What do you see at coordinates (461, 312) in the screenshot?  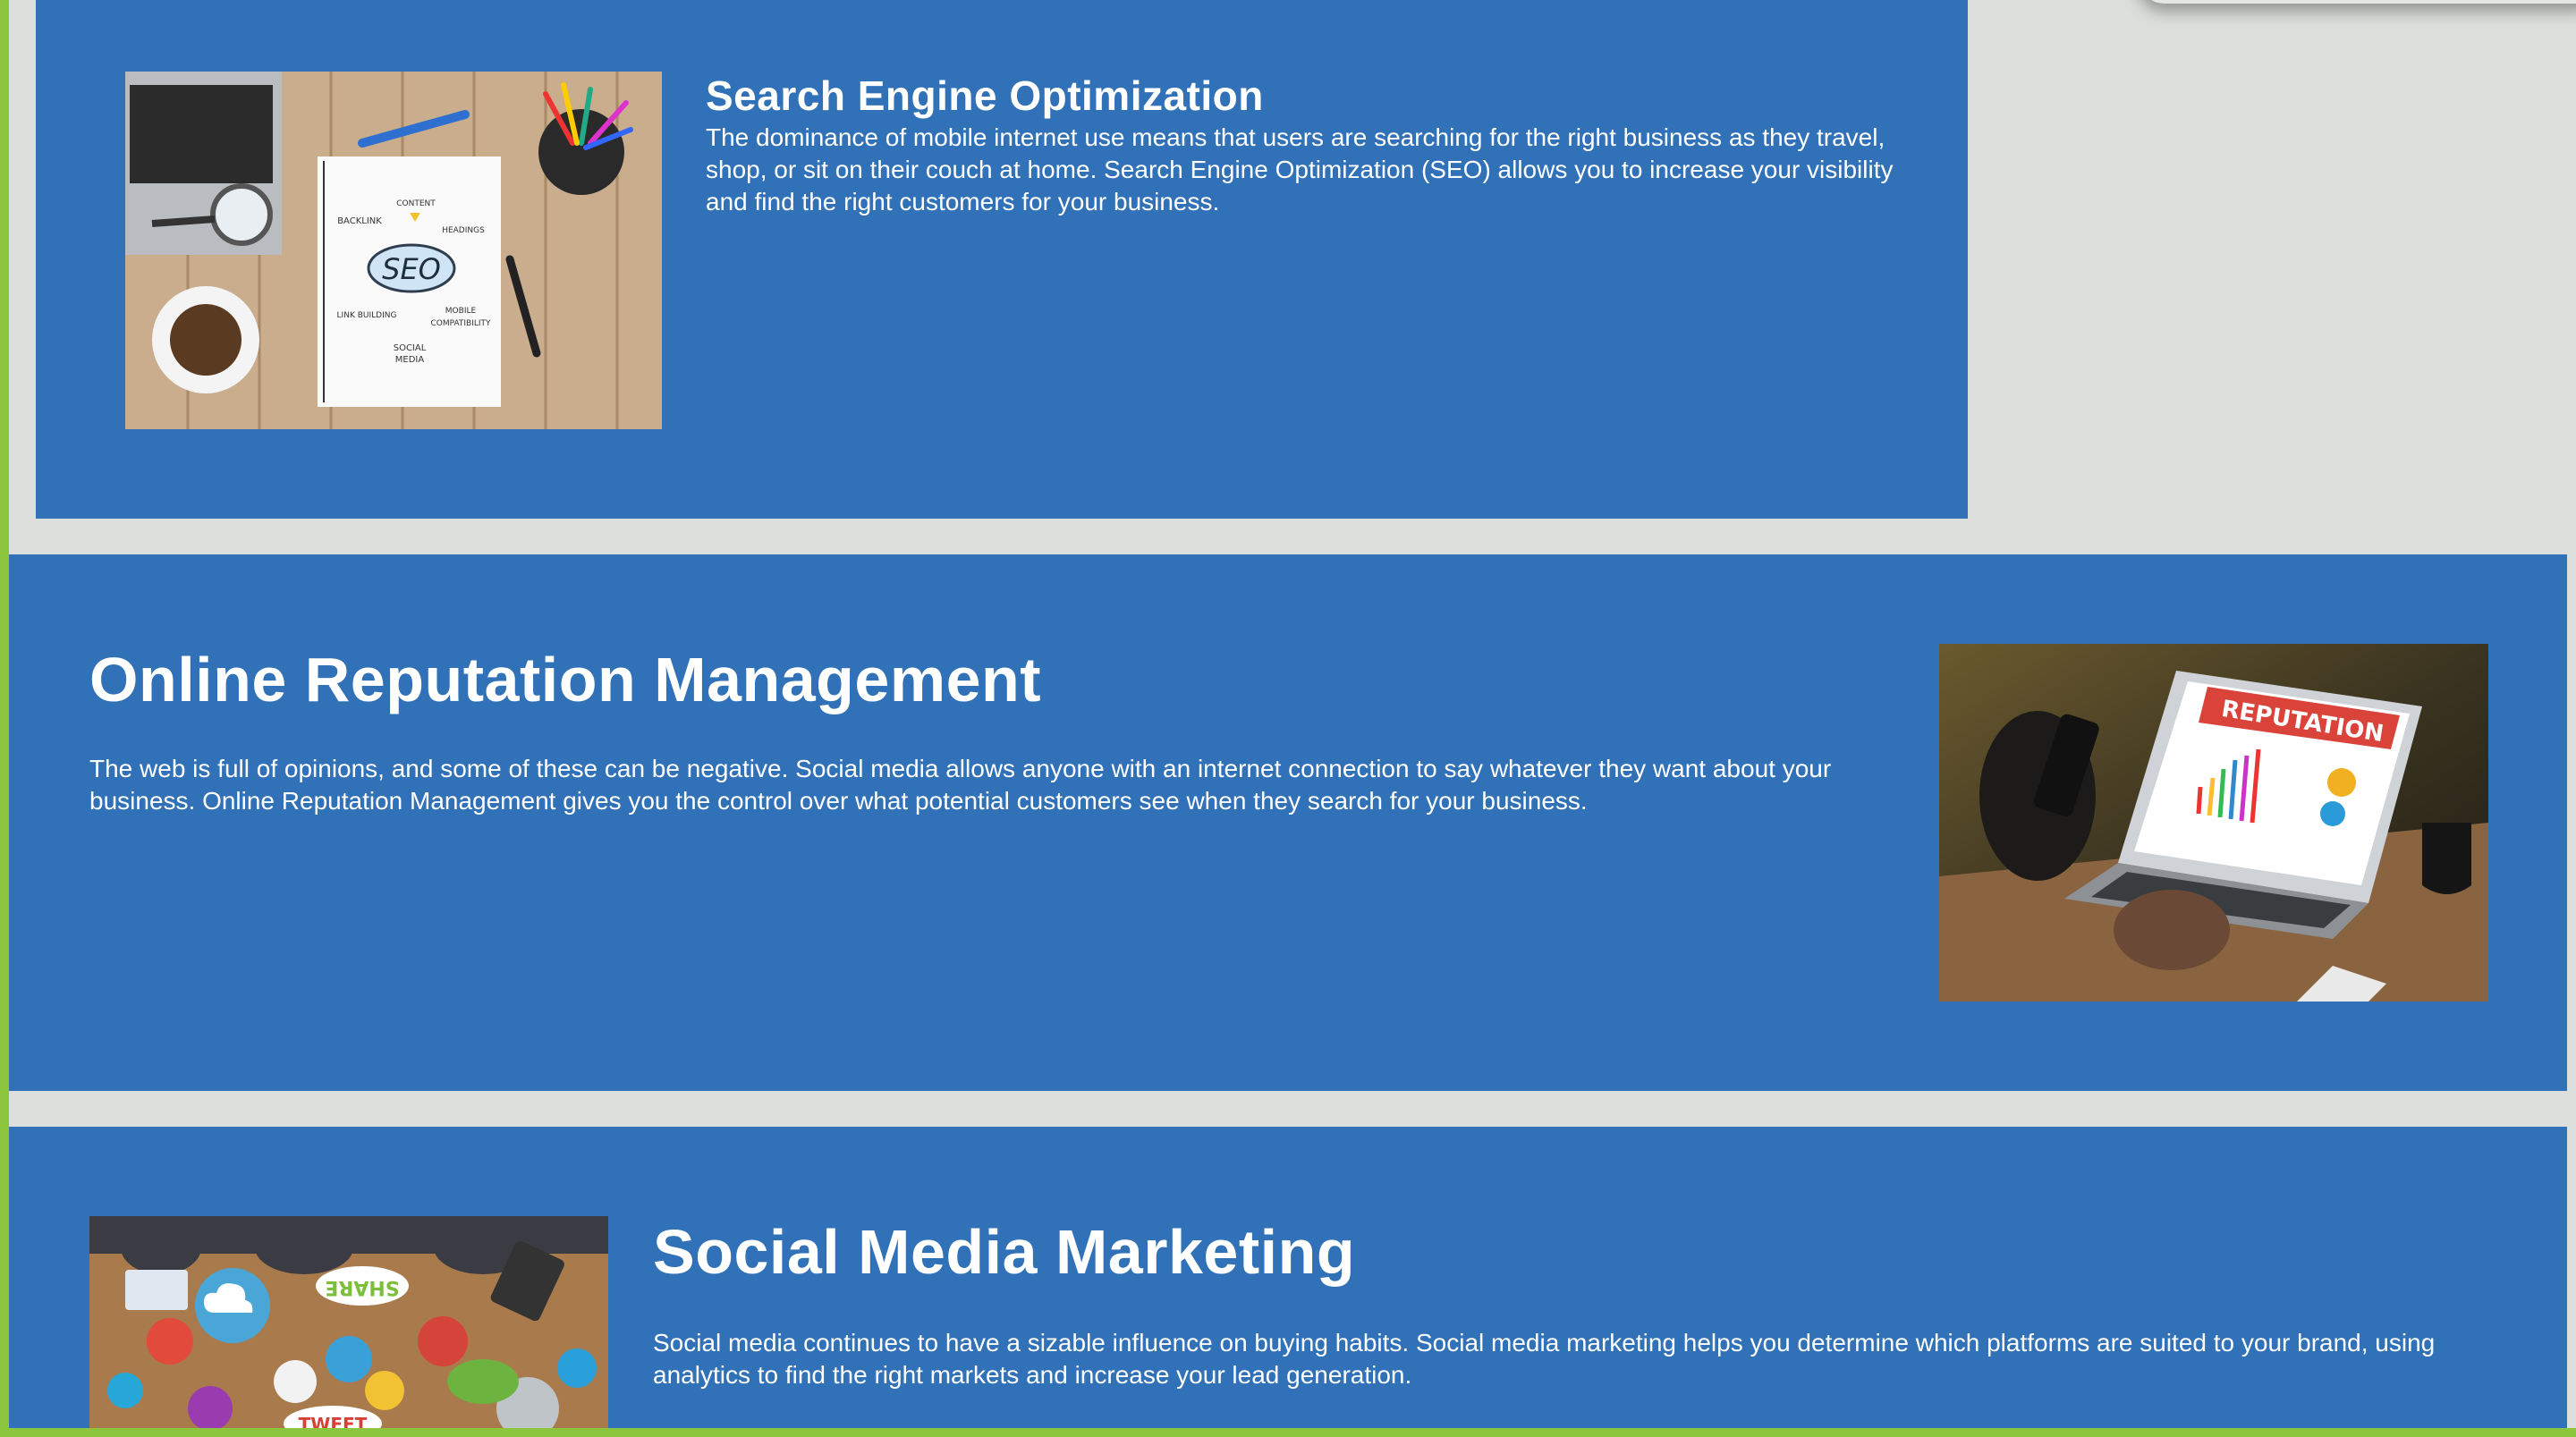 I see `svg-text: MOBILE` at bounding box center [461, 312].